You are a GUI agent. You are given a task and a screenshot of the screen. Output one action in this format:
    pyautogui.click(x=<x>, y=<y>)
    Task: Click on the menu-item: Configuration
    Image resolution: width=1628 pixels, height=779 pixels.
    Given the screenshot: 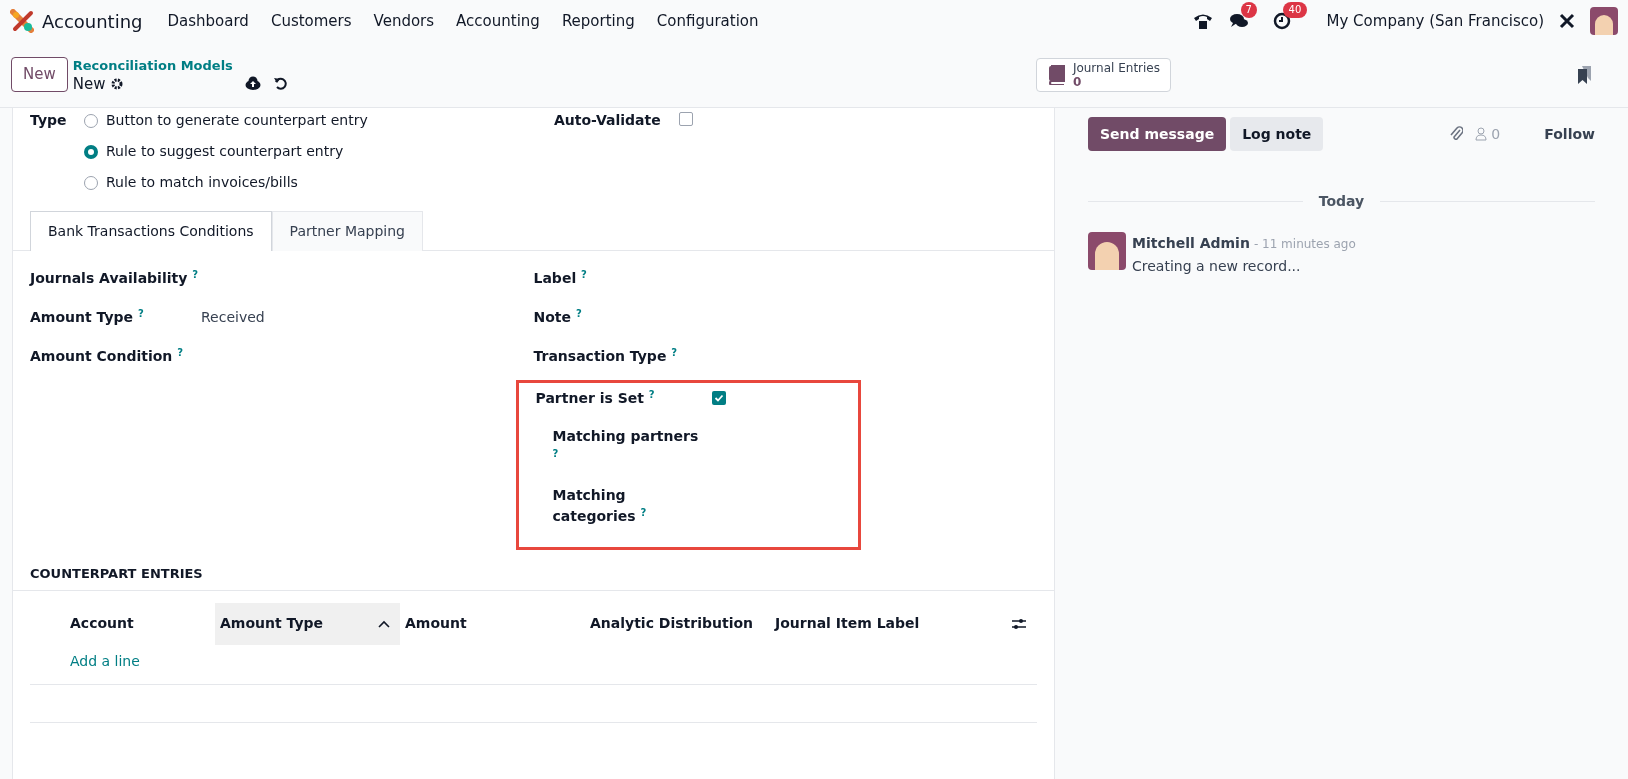 What is the action you would take?
    pyautogui.click(x=707, y=21)
    